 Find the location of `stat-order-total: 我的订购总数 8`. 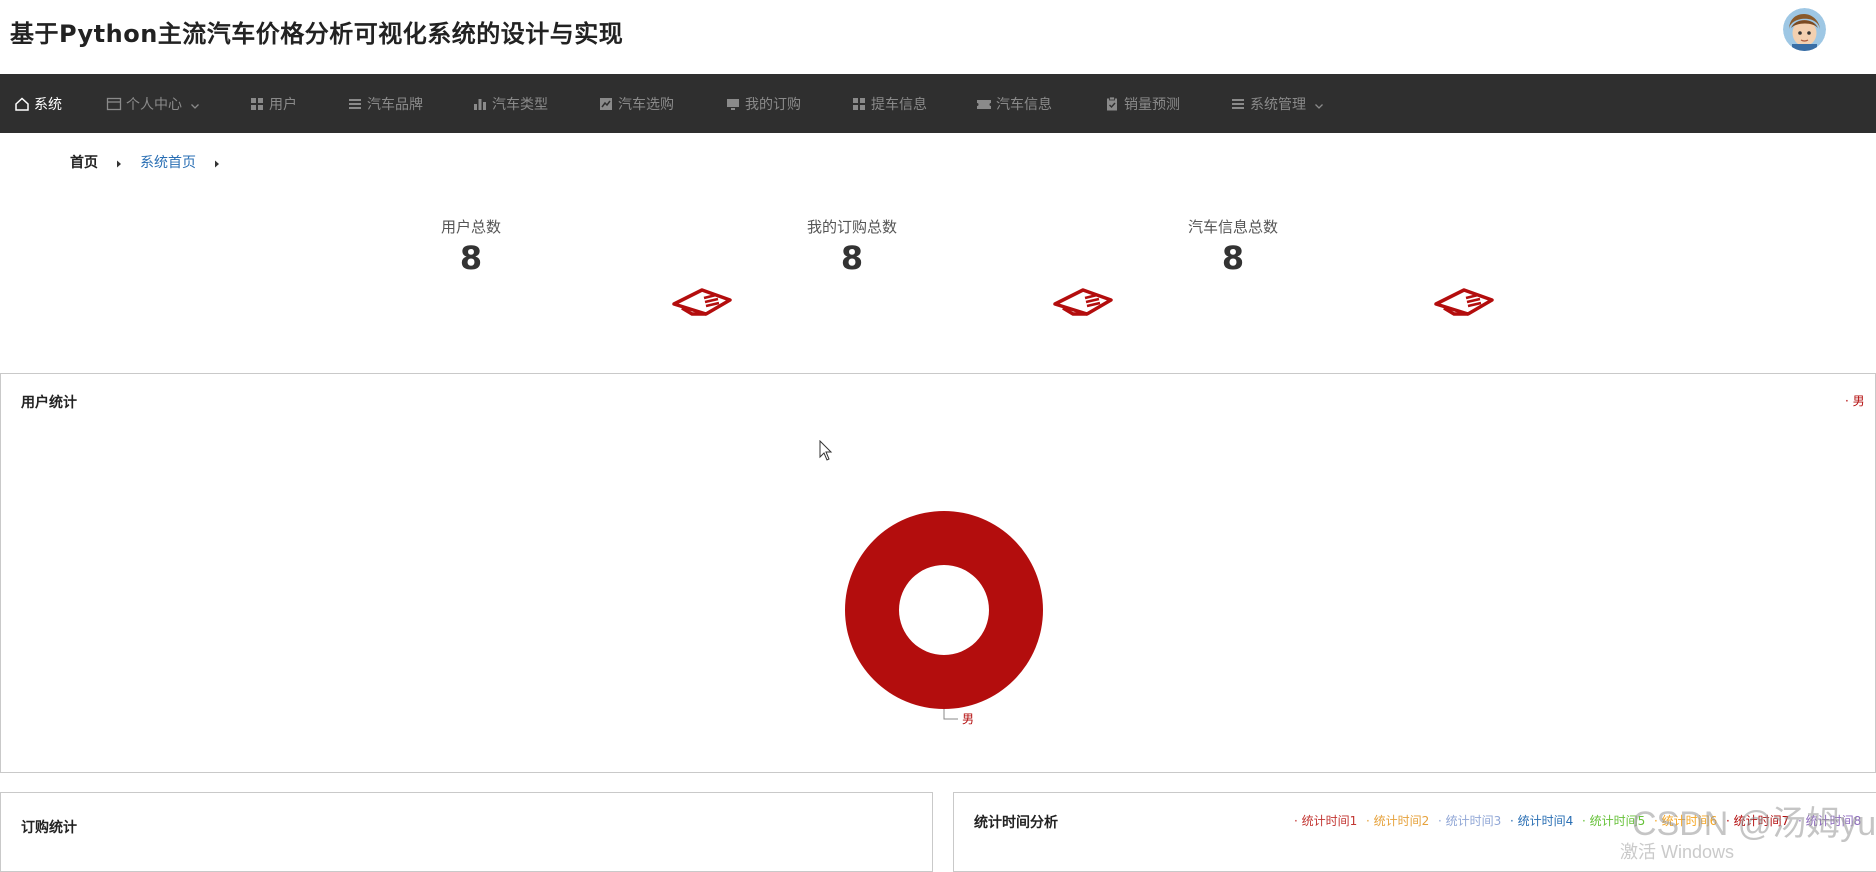

stat-order-total: 我的订购总数 8 is located at coordinates (852, 246).